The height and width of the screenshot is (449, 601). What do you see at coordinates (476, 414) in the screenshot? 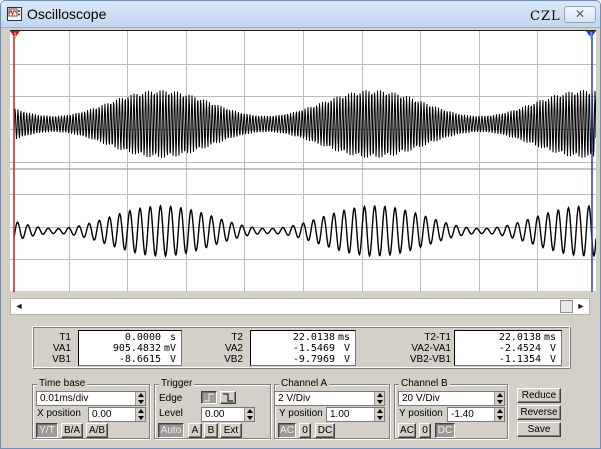
I see `channel-b-ypos-field: -1.40` at bounding box center [476, 414].